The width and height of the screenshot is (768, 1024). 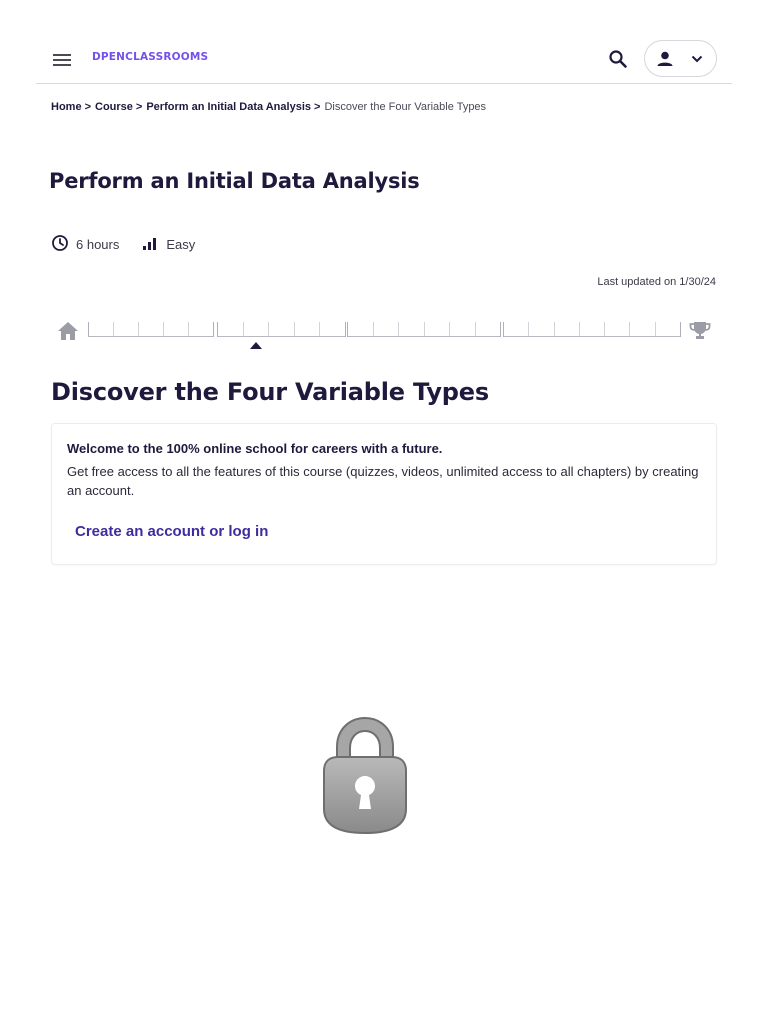 What do you see at coordinates (270, 392) in the screenshot?
I see `chapter-title: Discover the Four Variable Types` at bounding box center [270, 392].